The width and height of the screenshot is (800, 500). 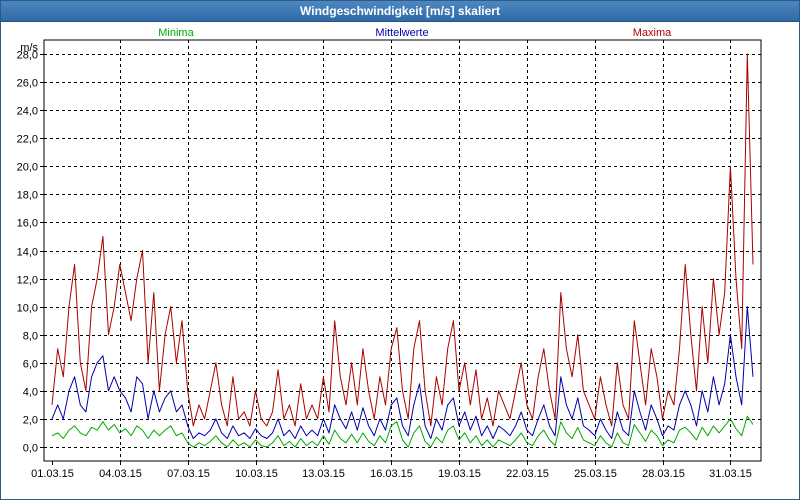 I want to click on y-tick-label: 8,0, so click(x=30, y=337).